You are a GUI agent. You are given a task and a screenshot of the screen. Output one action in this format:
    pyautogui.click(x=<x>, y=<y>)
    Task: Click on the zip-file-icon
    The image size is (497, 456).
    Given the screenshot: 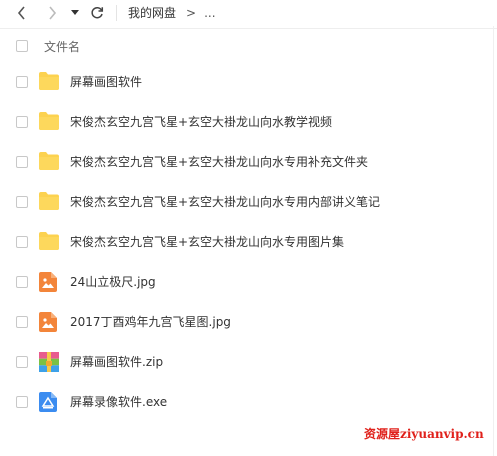 What is the action you would take?
    pyautogui.click(x=49, y=362)
    